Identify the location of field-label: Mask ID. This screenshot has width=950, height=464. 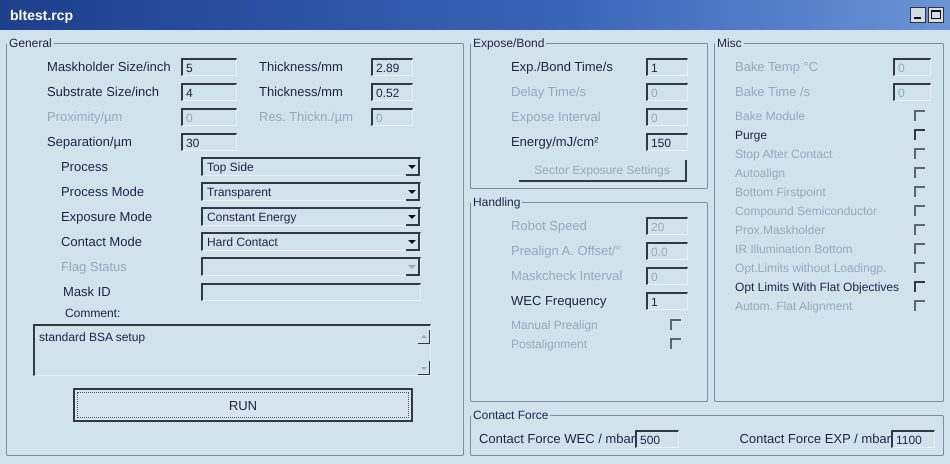
(87, 291).